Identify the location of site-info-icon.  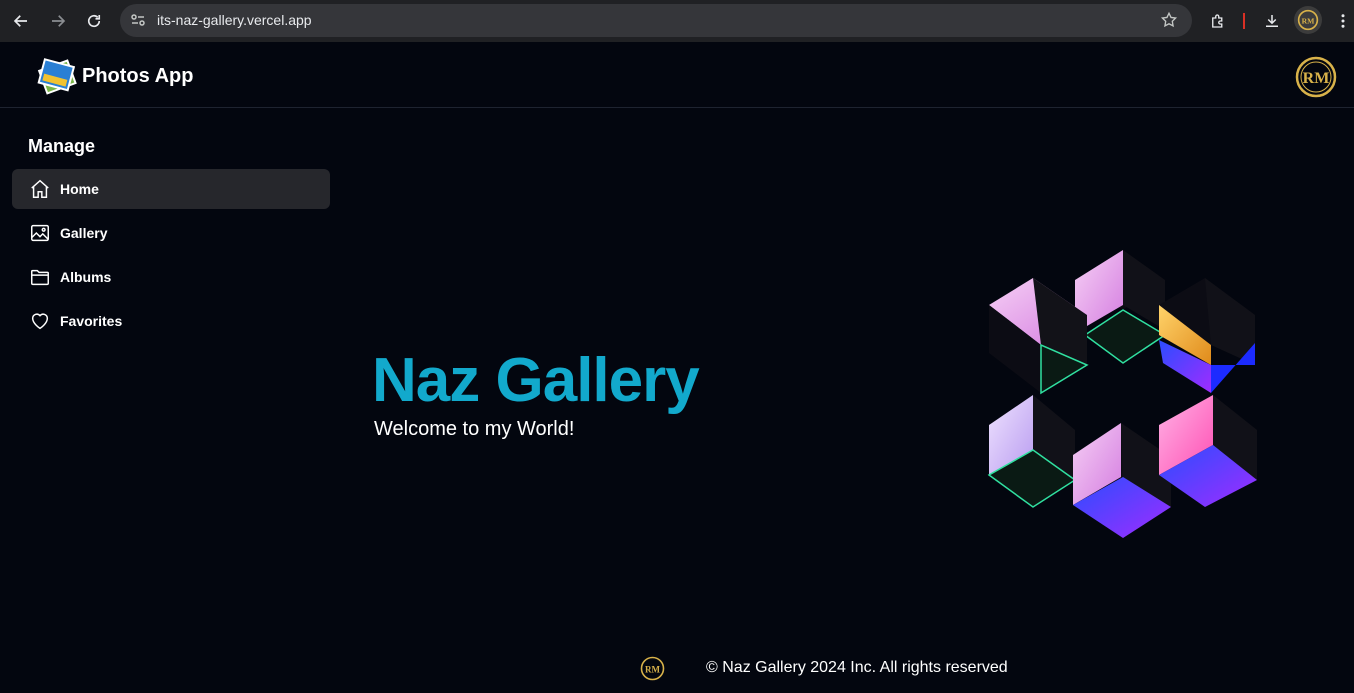
(138, 20).